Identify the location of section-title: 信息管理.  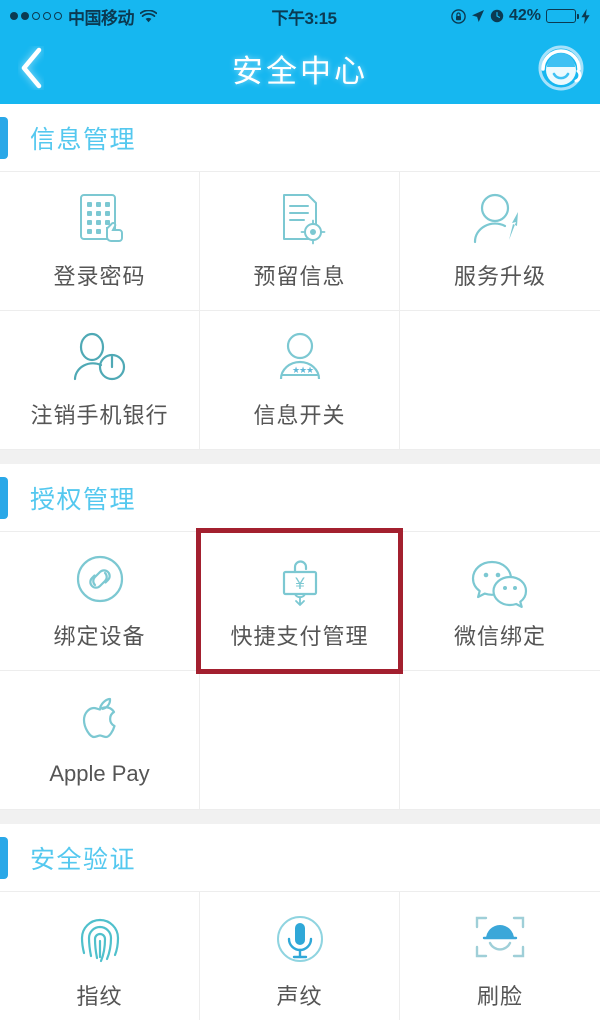
(83, 139).